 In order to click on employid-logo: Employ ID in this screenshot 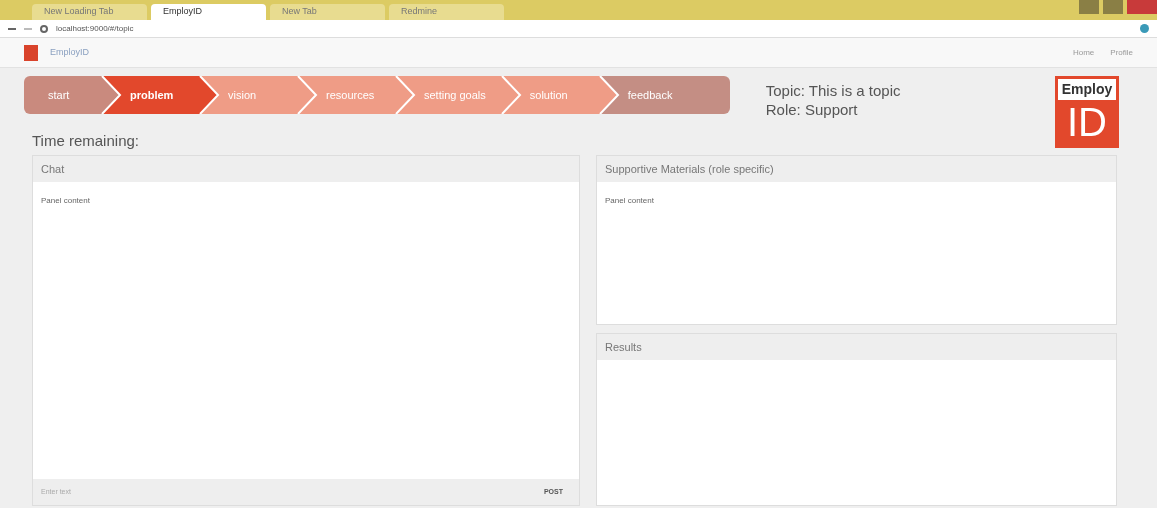, I will do `click(1087, 112)`.